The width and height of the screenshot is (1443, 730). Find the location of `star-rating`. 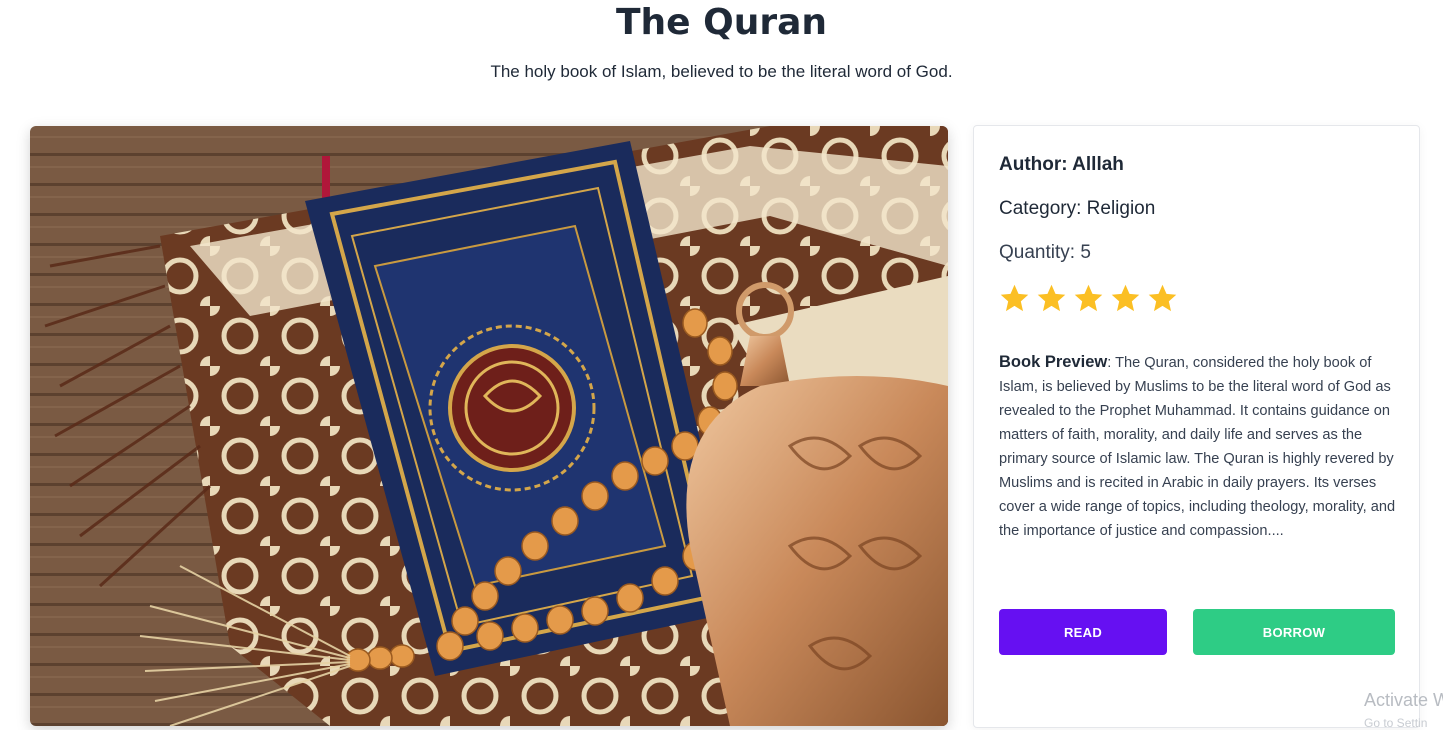

star-rating is located at coordinates (1088, 298).